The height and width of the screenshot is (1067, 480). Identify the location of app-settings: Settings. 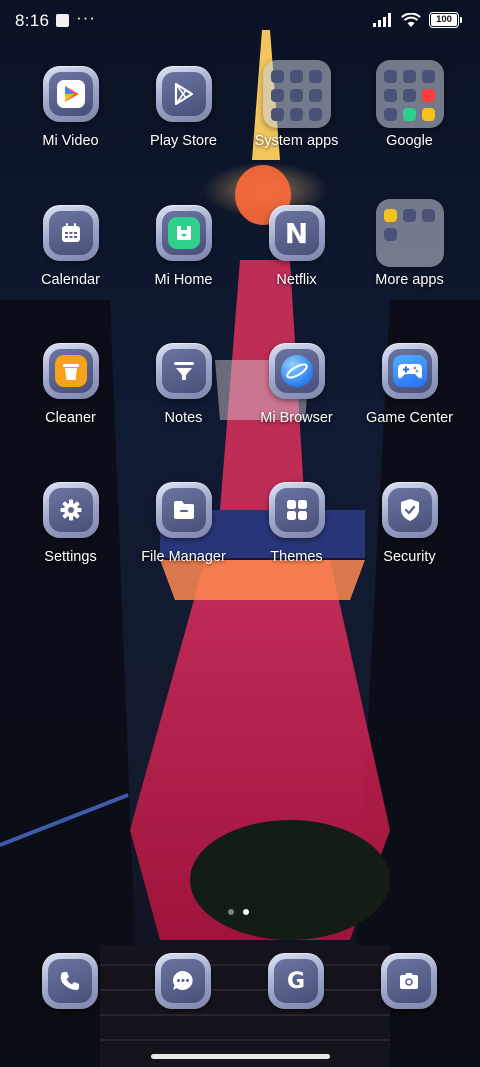
(70, 523).